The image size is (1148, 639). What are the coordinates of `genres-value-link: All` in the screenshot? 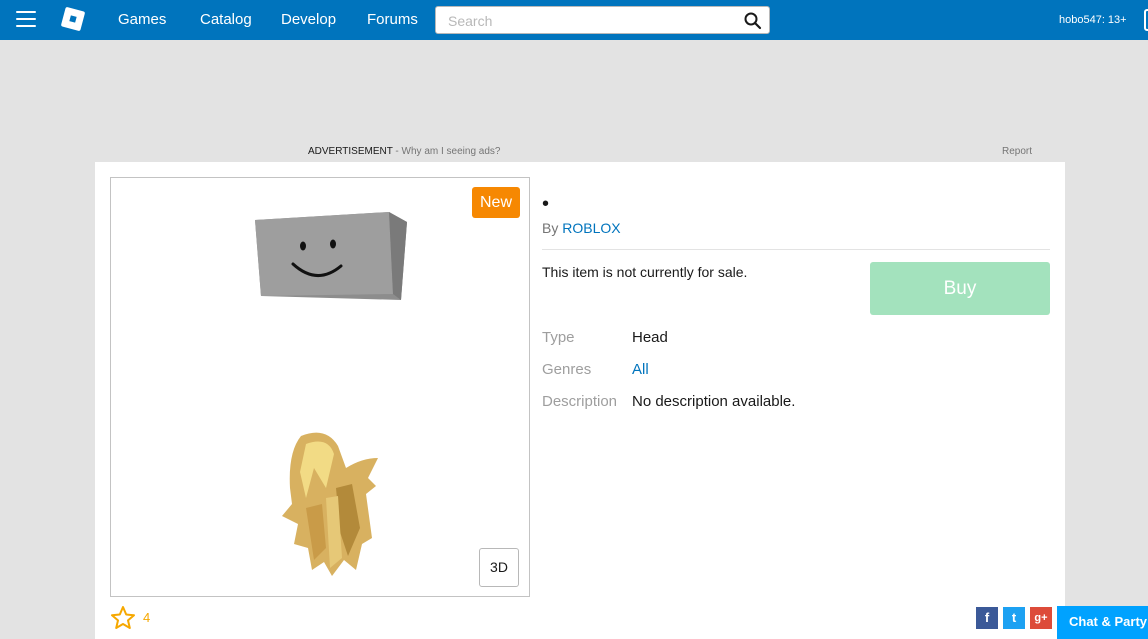 It's located at (640, 369).